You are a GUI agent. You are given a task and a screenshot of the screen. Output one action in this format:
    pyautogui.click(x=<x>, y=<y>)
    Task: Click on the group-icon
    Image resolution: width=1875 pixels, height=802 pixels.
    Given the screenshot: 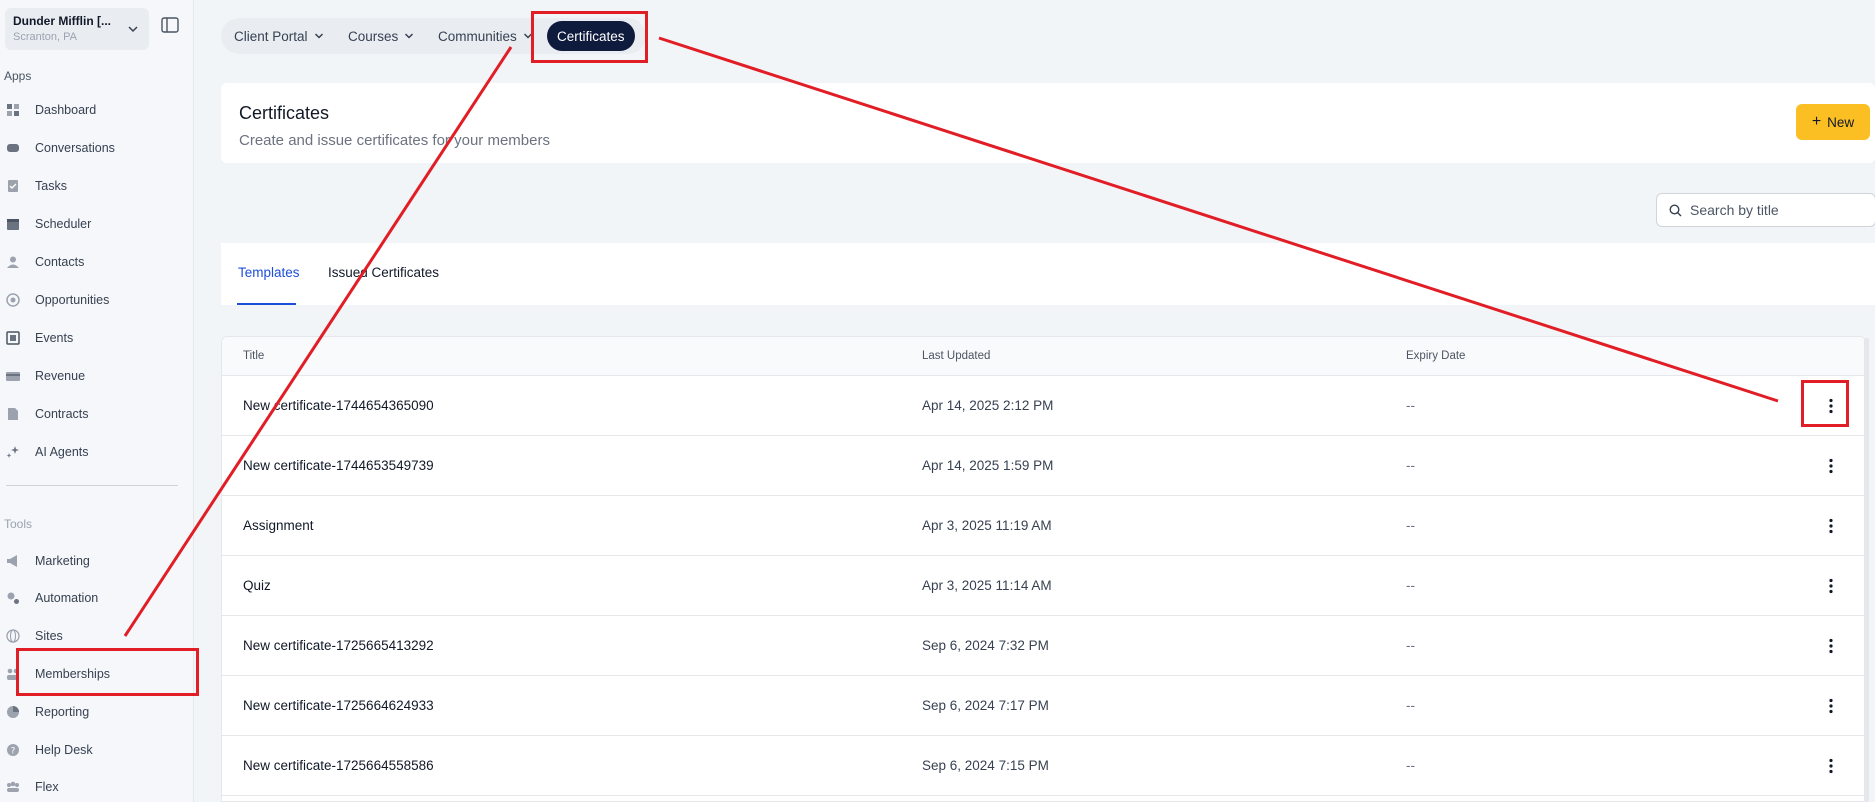 What is the action you would take?
    pyautogui.click(x=13, y=786)
    